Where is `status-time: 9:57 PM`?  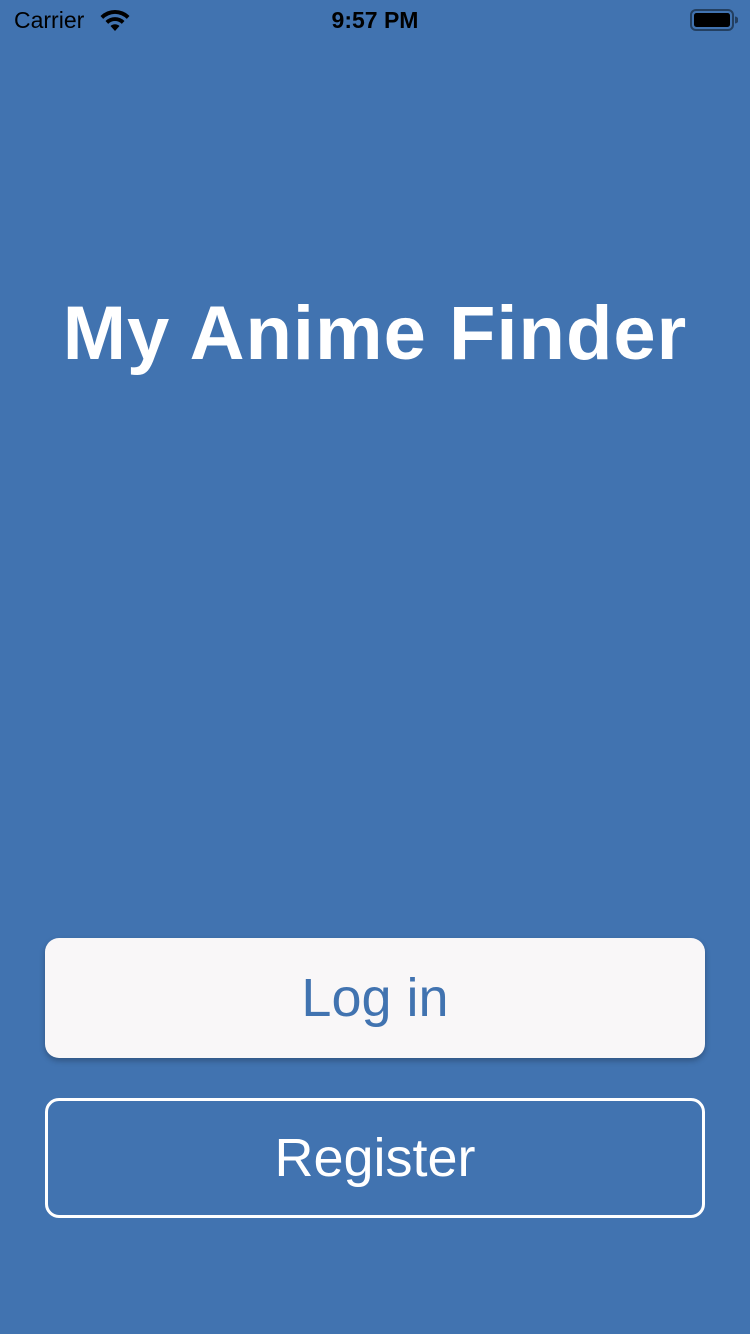
status-time: 9:57 PM is located at coordinates (375, 20).